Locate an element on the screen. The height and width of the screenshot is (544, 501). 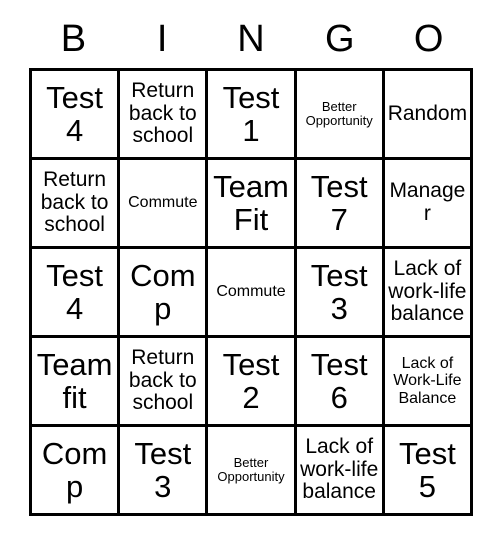
bingo-cell: Random is located at coordinates (428, 115).